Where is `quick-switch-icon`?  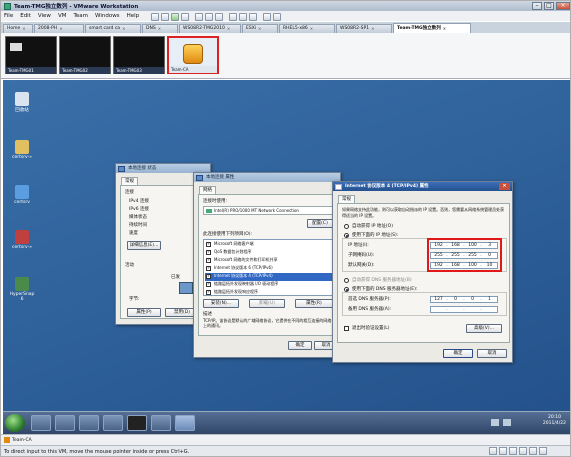
quick-switch-icon is located at coordinates (243, 17).